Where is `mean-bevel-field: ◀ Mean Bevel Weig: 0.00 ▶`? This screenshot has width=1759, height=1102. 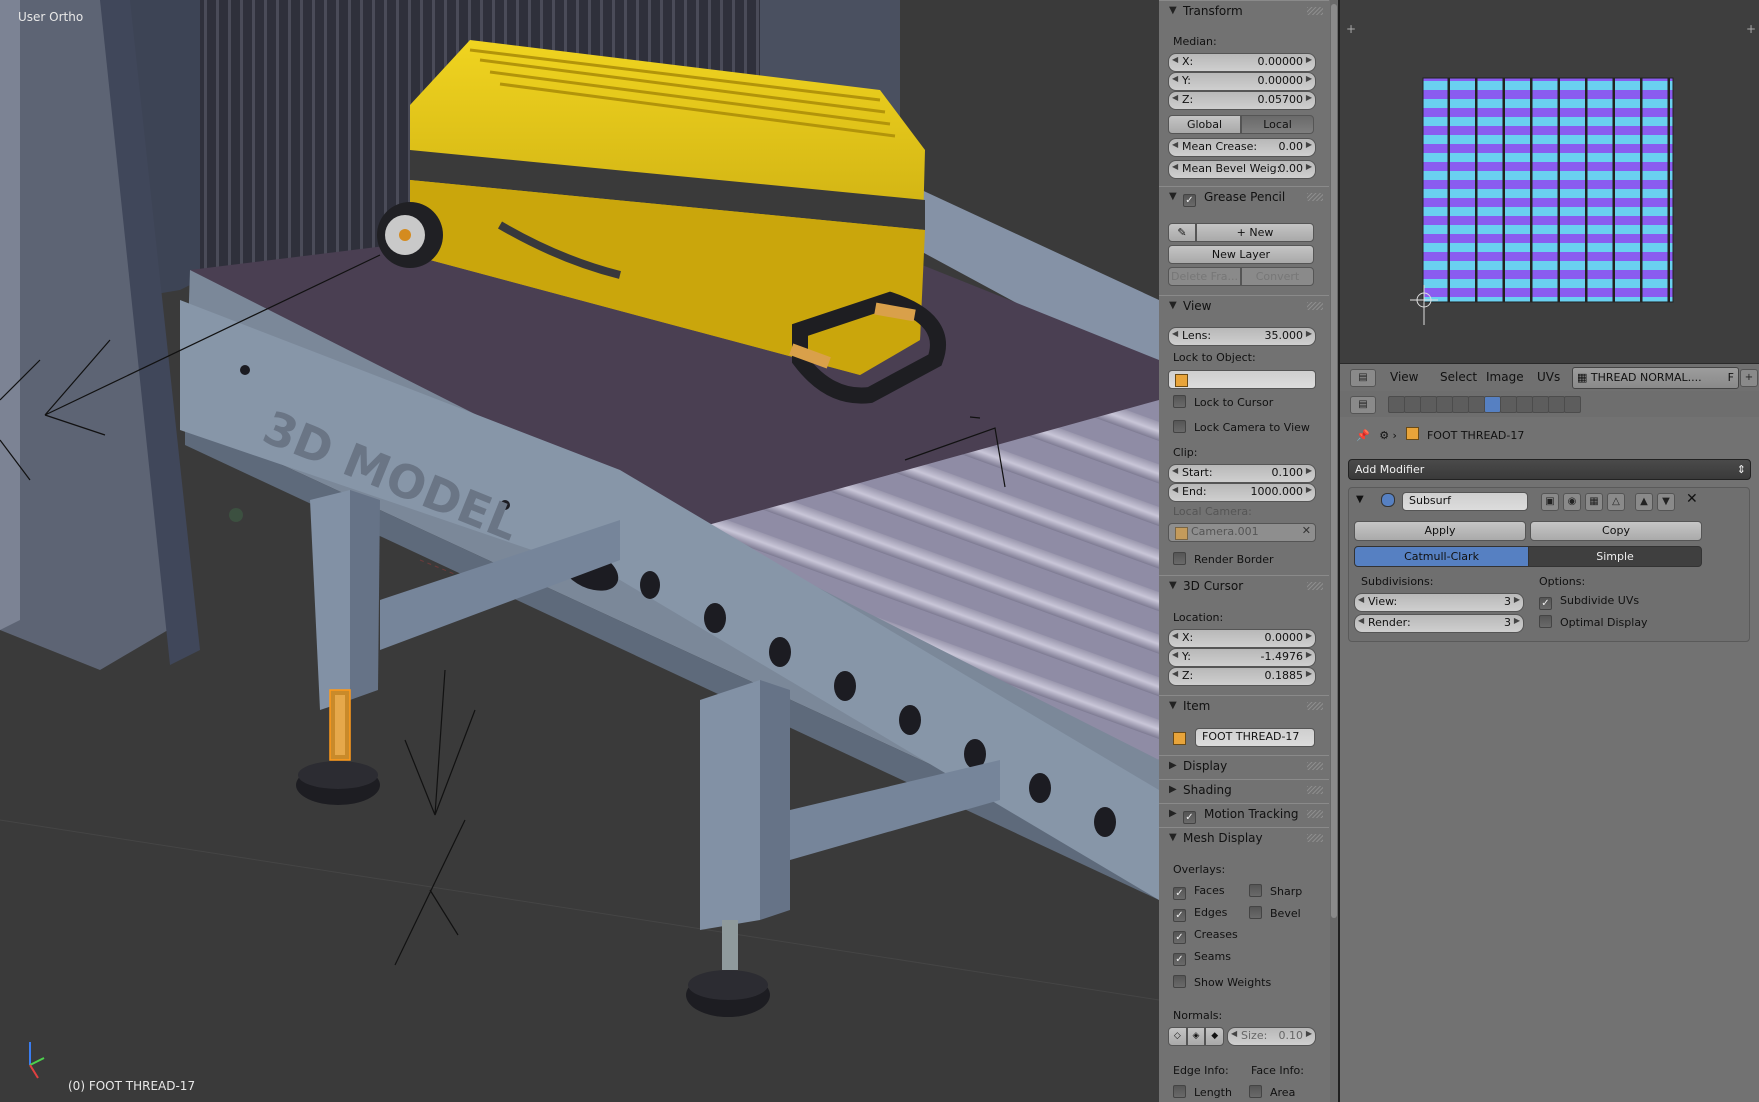 mean-bevel-field: ◀ Mean Bevel Weig: 0.00 ▶ is located at coordinates (1242, 169).